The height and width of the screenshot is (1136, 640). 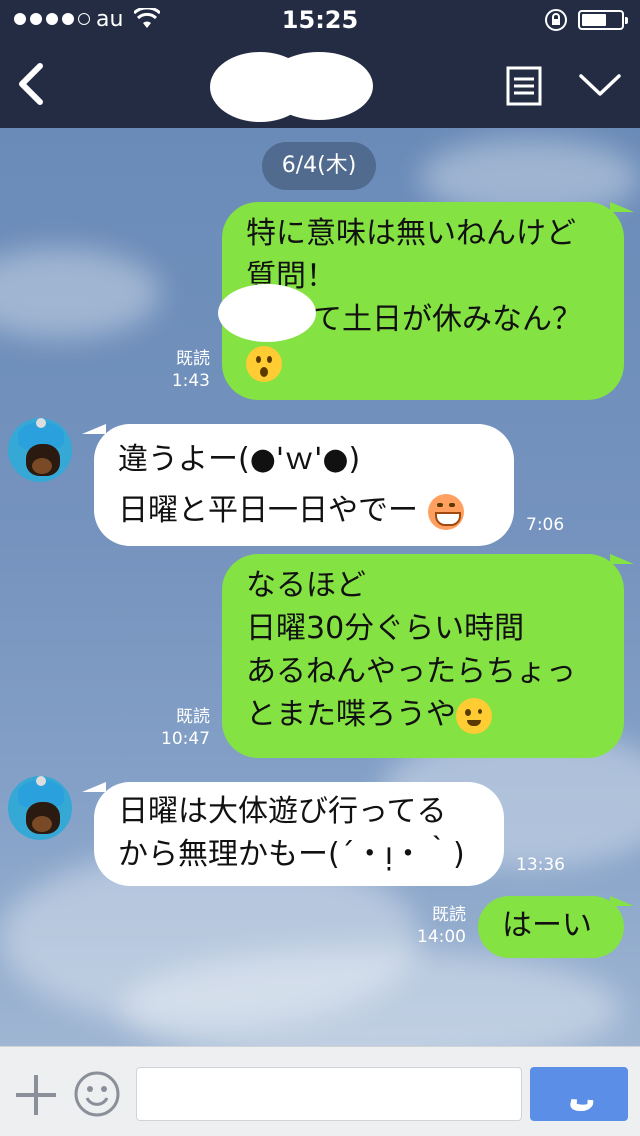 What do you see at coordinates (267, 313) in the screenshot?
I see `text-redaction` at bounding box center [267, 313].